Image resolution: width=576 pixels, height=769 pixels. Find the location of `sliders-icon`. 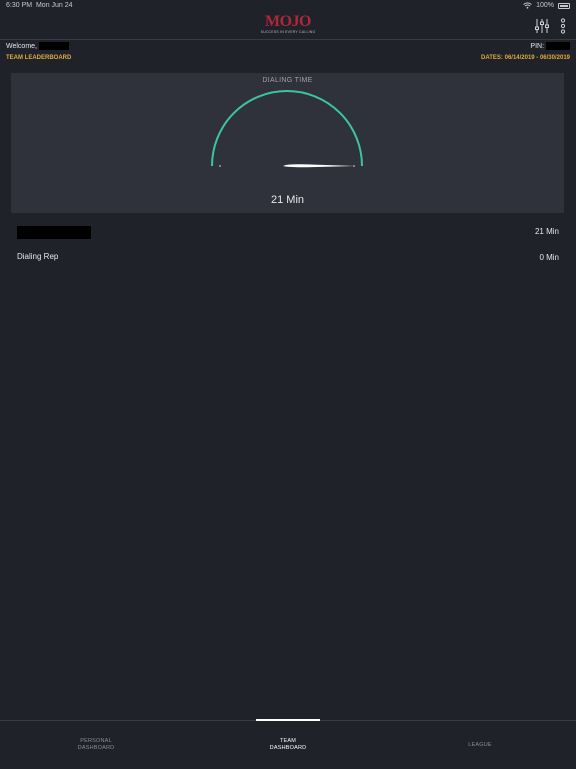

sliders-icon is located at coordinates (542, 26).